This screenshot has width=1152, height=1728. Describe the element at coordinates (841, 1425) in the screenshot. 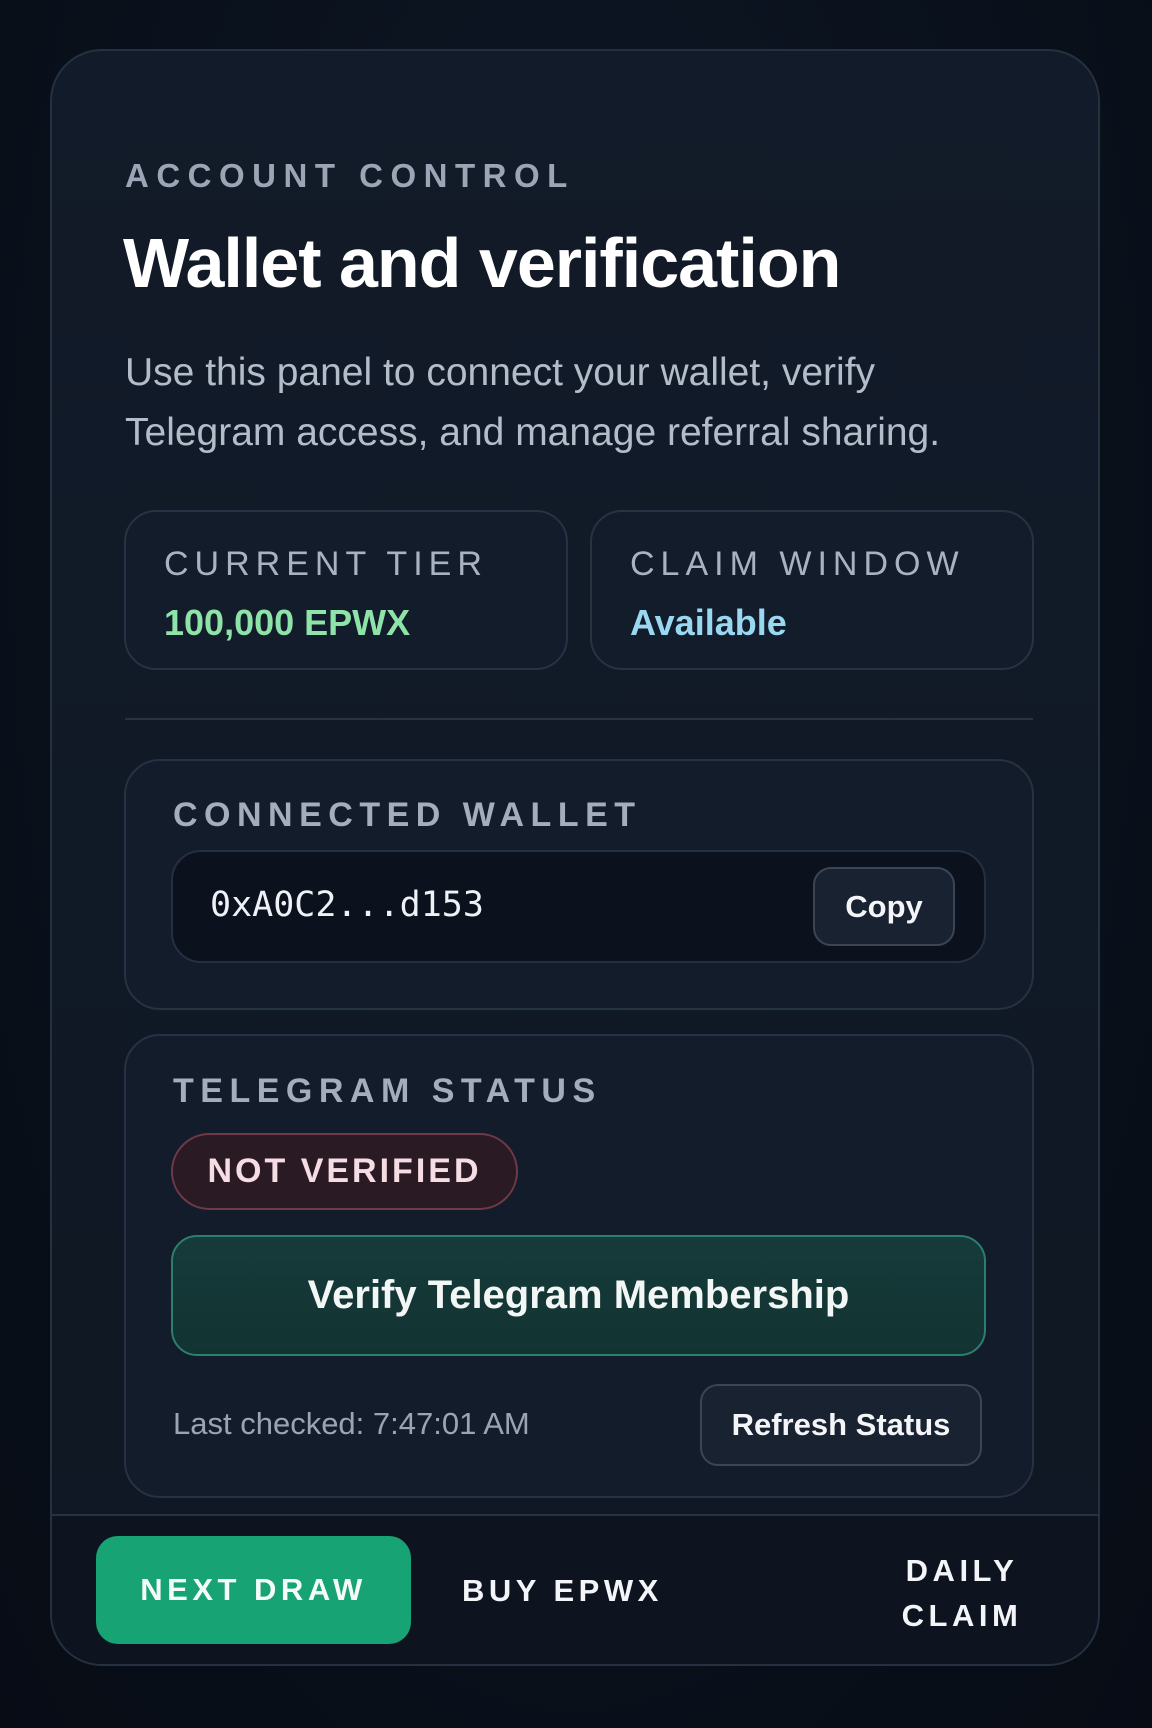

I see `refresh-status-button: Refresh Status` at that location.